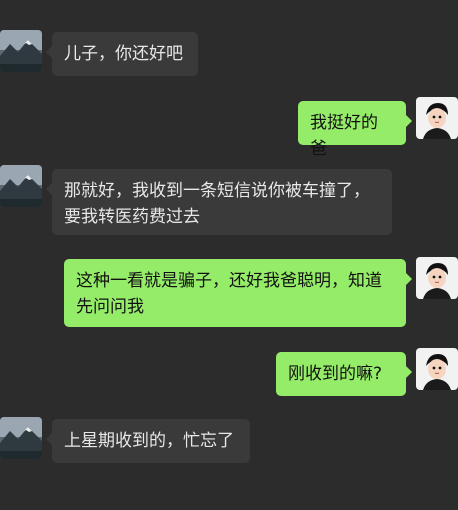 The image size is (458, 510). I want to click on message-row-incoming: 上星期收到的，忙忘了, so click(229, 441).